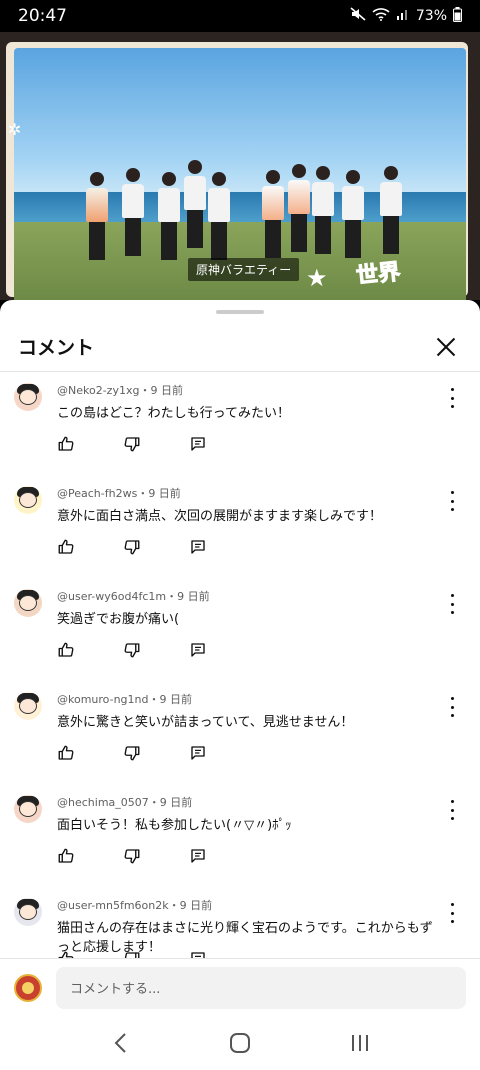  What do you see at coordinates (358, 16) in the screenshot?
I see `mute-icon` at bounding box center [358, 16].